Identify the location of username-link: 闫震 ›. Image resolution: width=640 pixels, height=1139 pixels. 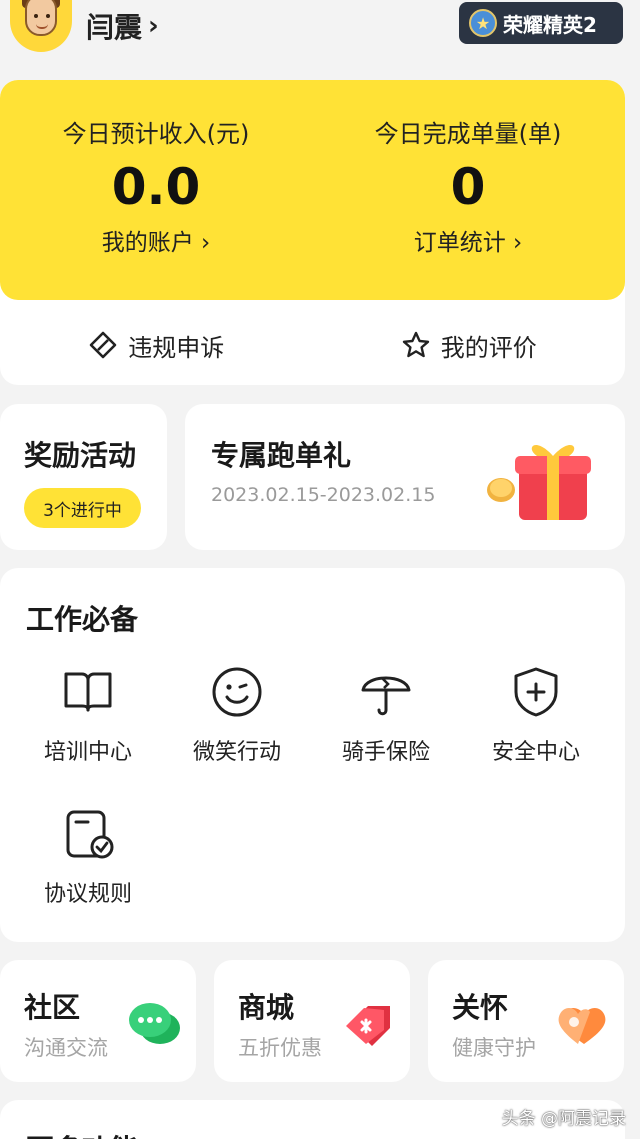
(122, 26).